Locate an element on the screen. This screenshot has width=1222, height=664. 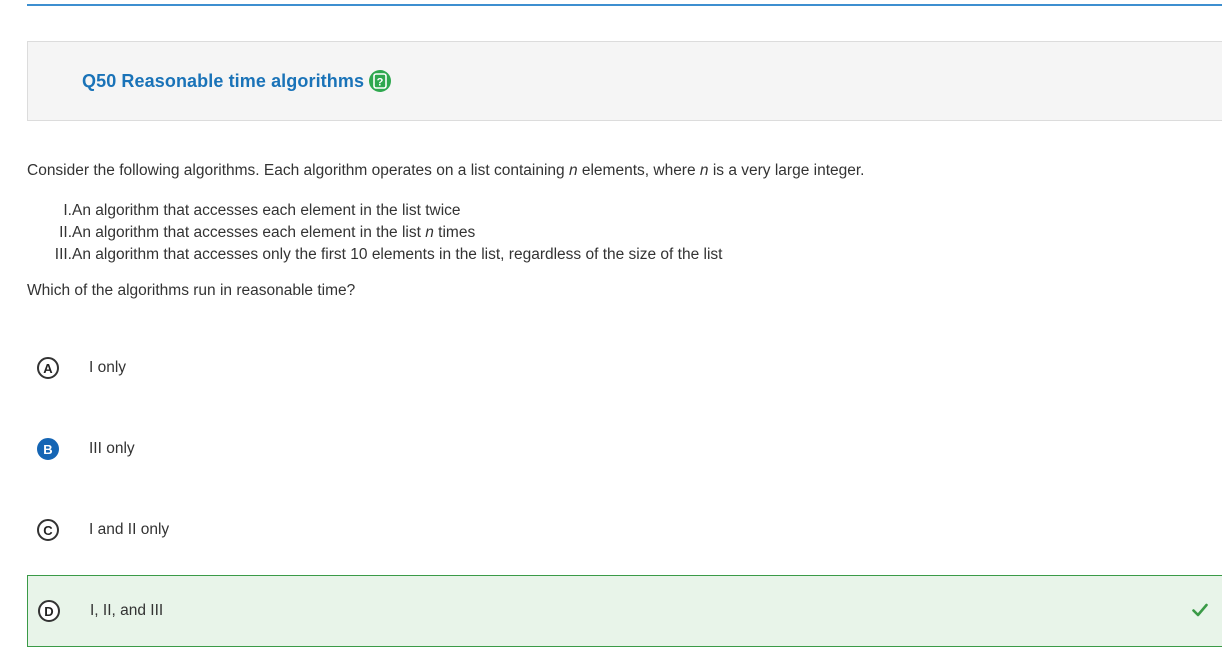
question-header: Q50 Reasonable time algorithms ? is located at coordinates (624, 81).